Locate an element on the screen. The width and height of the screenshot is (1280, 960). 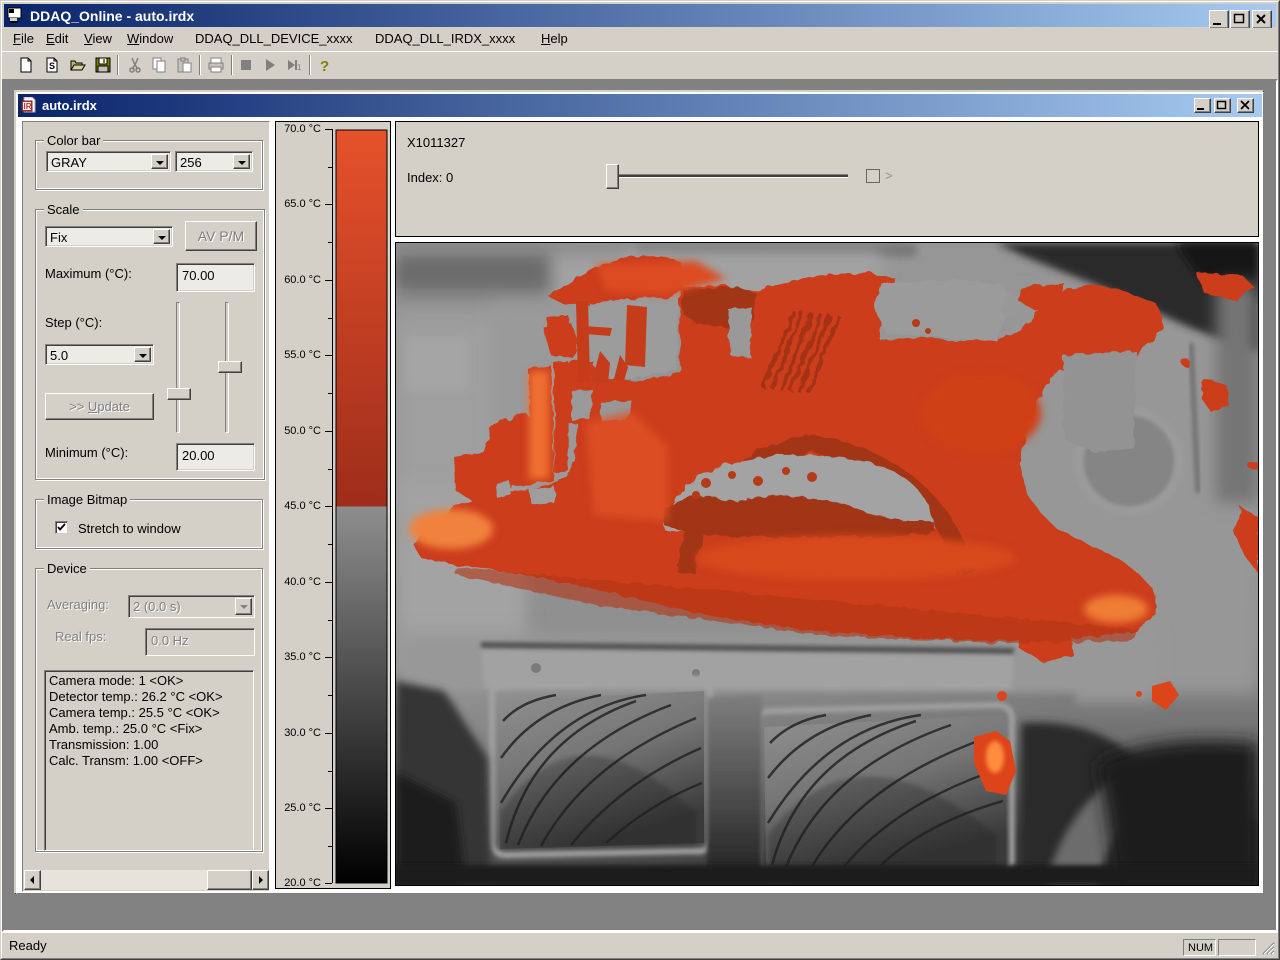
svg-text: S is located at coordinates (52, 66).